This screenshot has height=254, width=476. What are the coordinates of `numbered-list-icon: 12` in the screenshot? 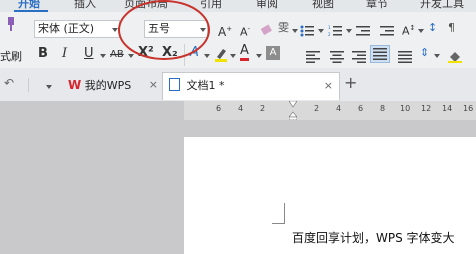 It's located at (335, 29).